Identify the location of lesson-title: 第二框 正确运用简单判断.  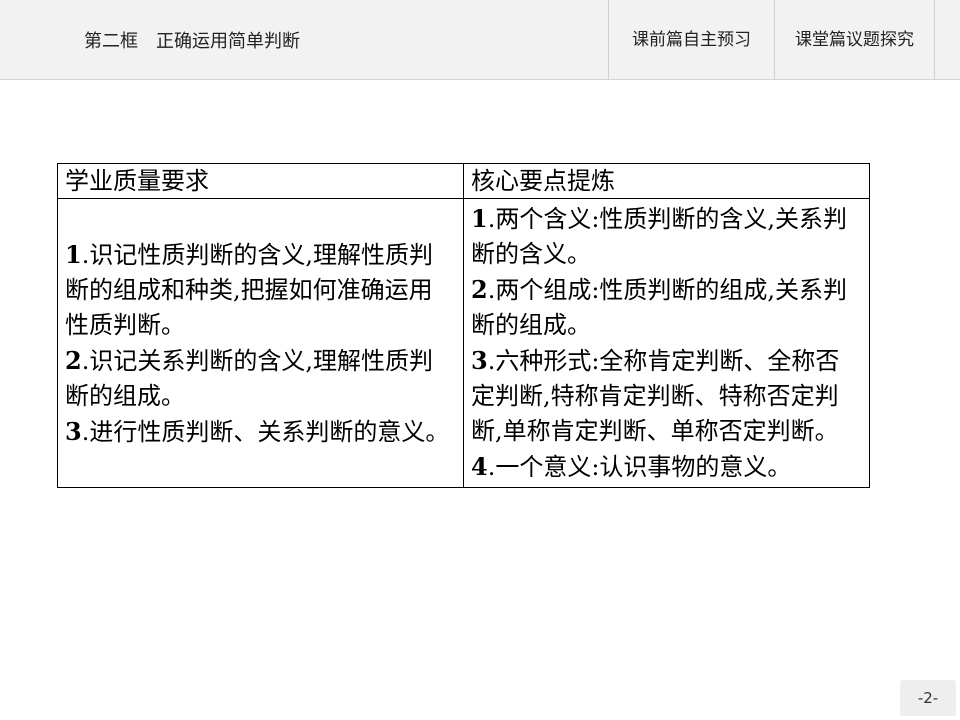
(192, 41).